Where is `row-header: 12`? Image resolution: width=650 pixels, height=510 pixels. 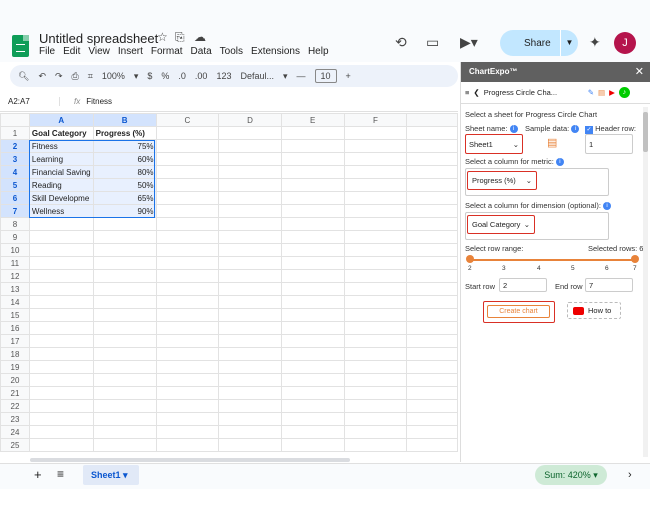 row-header: 12 is located at coordinates (15, 276).